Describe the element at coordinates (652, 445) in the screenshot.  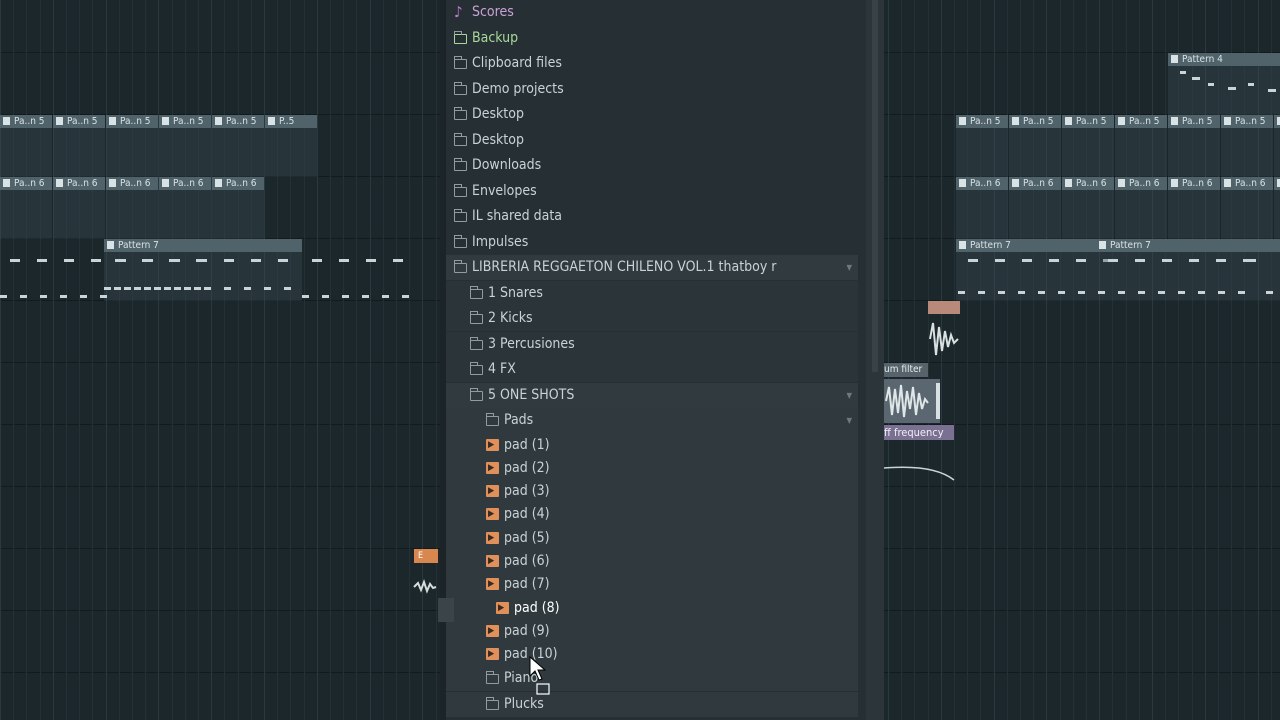
I see `browser-item: pad (1)` at that location.